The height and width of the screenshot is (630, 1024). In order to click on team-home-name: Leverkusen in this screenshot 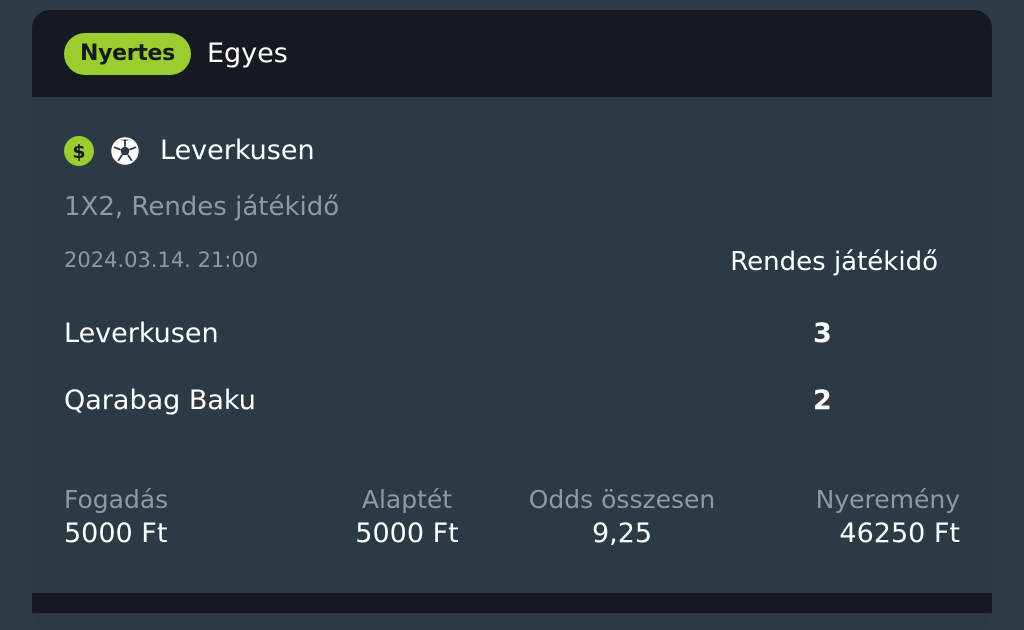, I will do `click(141, 333)`.